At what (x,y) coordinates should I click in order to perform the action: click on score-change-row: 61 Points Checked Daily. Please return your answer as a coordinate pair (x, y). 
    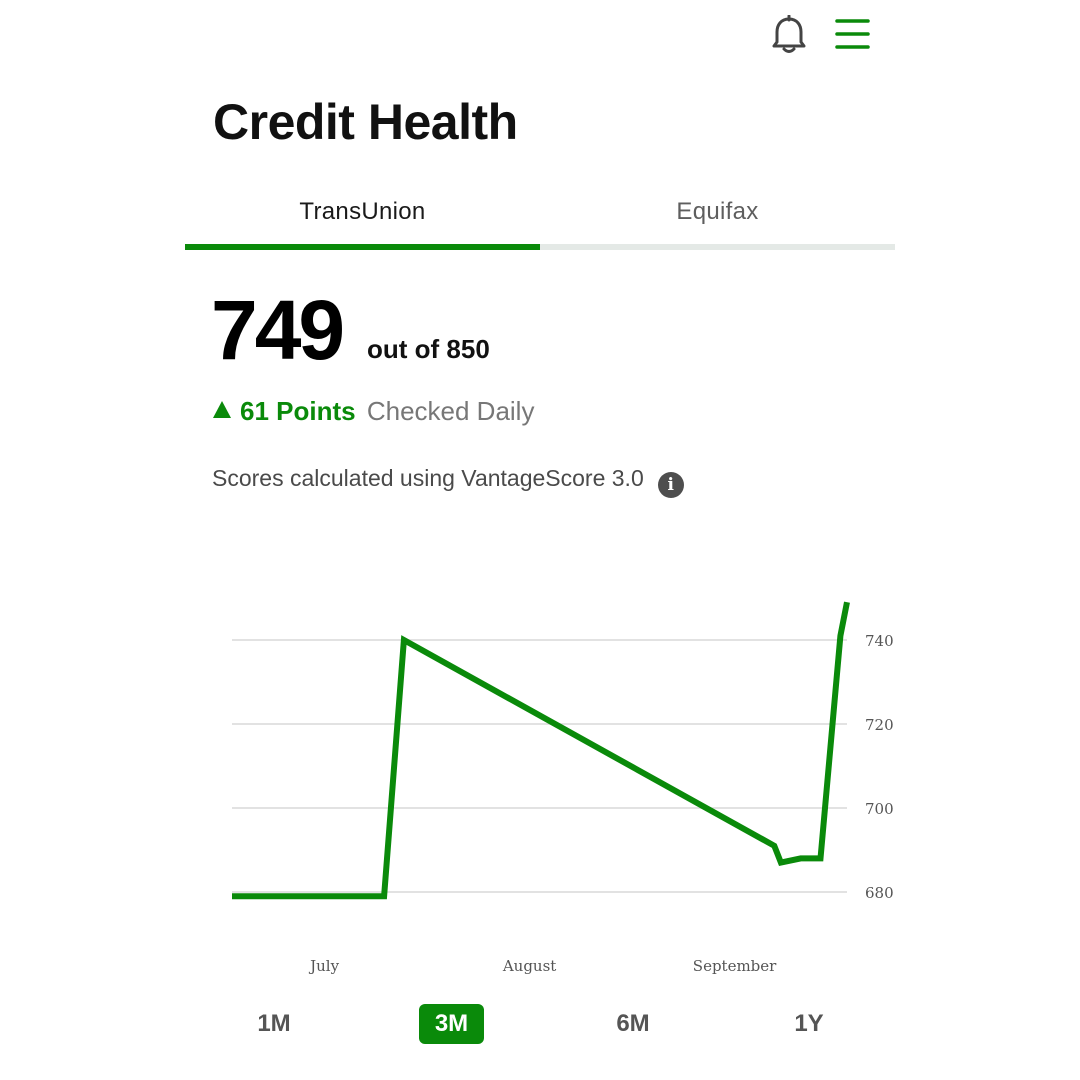
    Looking at the image, I should click on (373, 411).